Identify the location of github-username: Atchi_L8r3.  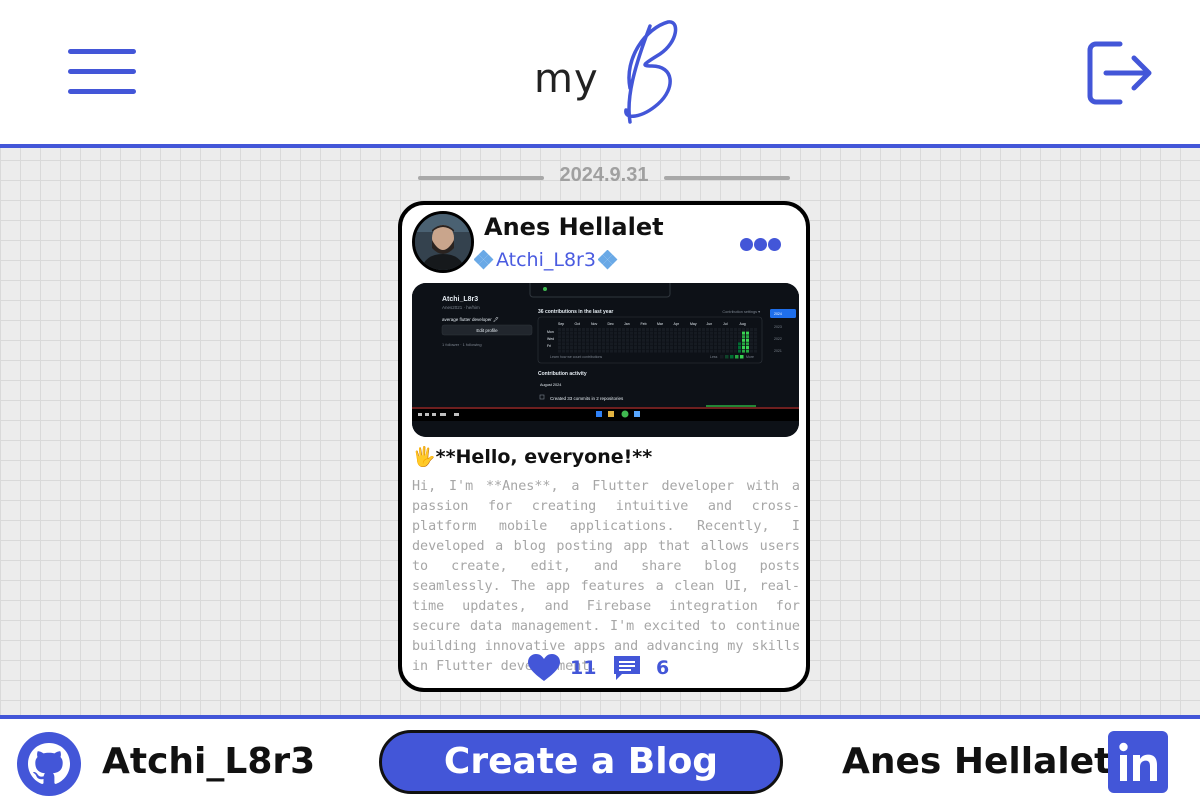
(208, 761).